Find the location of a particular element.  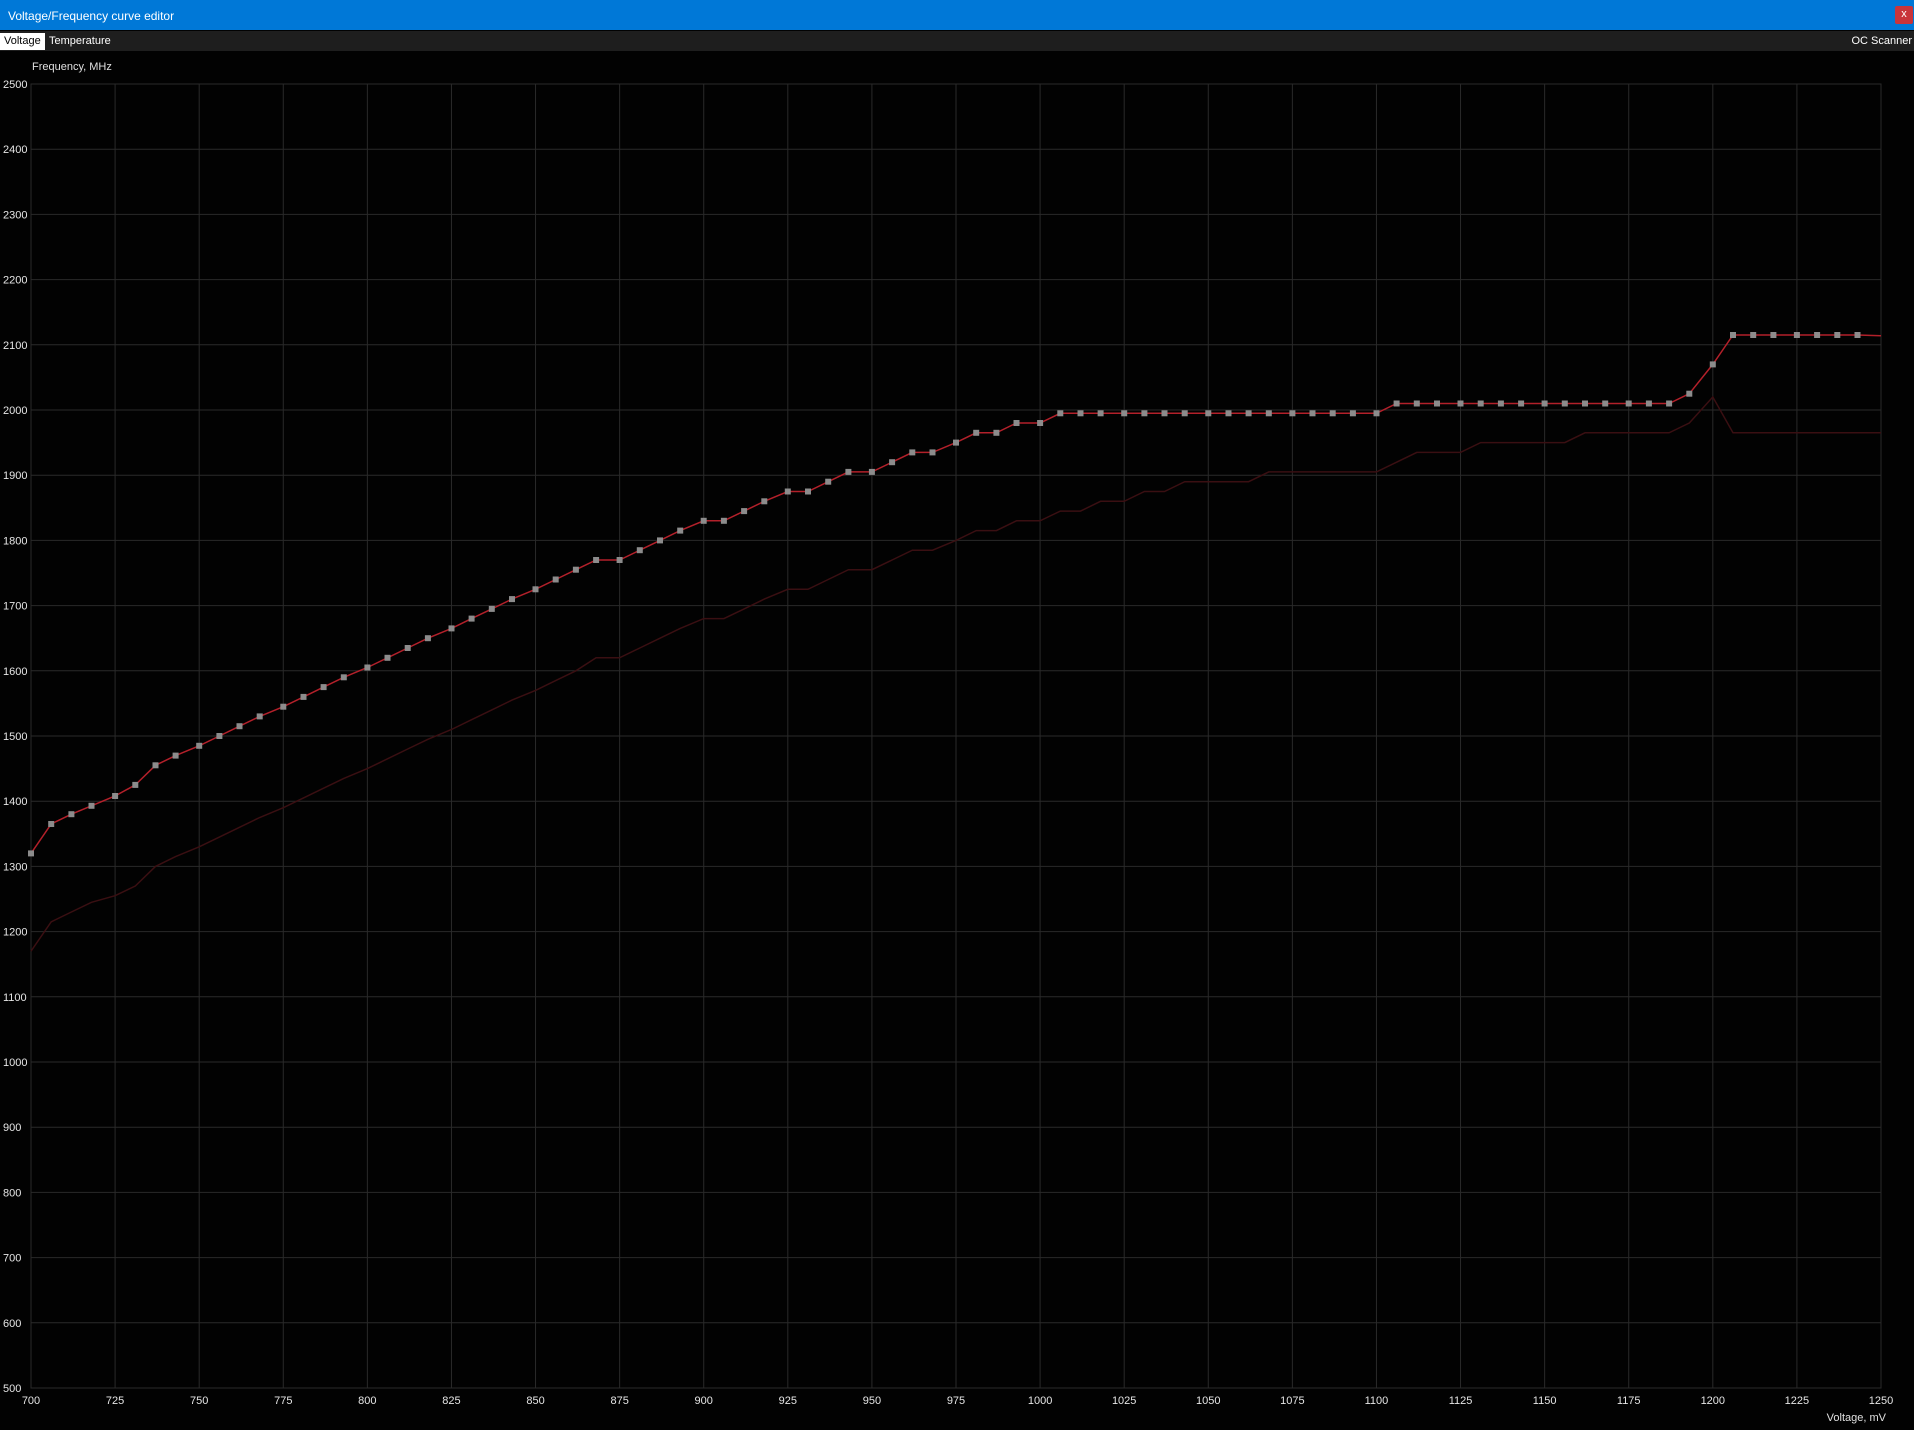

x-tick-label: 825 is located at coordinates (451, 1401).